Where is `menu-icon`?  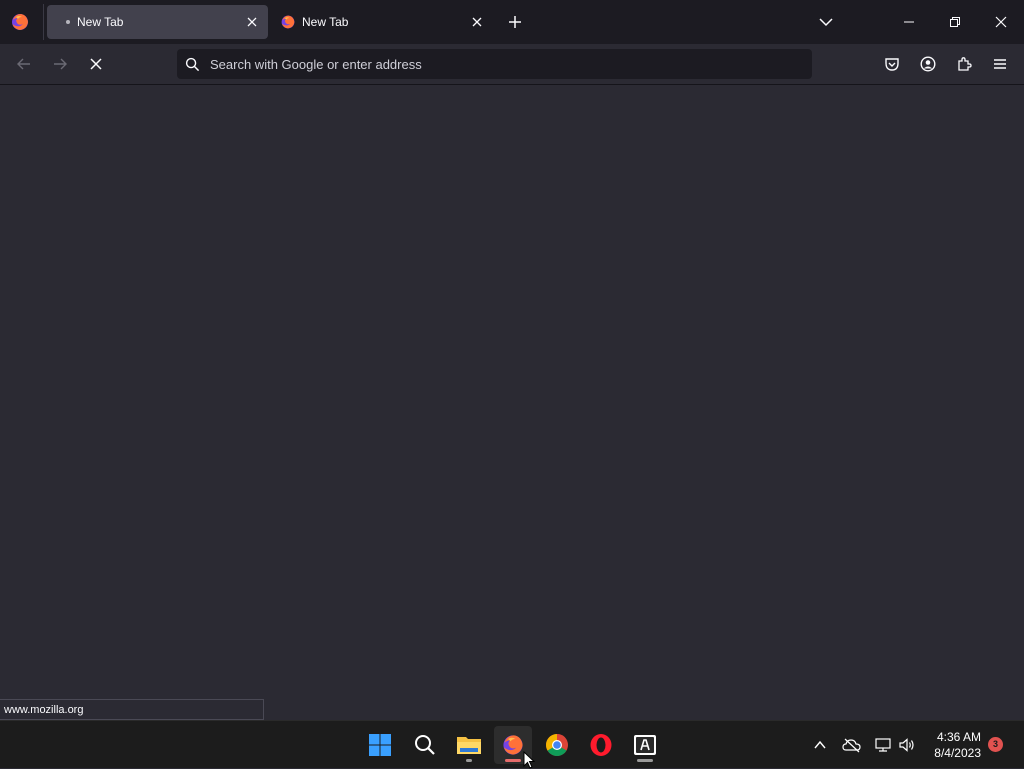
menu-icon is located at coordinates (1000, 64).